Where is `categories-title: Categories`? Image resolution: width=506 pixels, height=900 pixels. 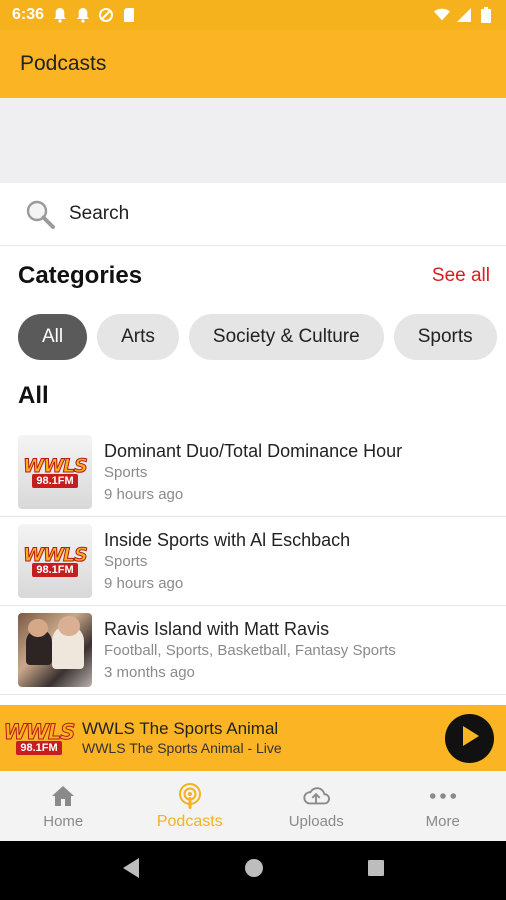 categories-title: Categories is located at coordinates (80, 275).